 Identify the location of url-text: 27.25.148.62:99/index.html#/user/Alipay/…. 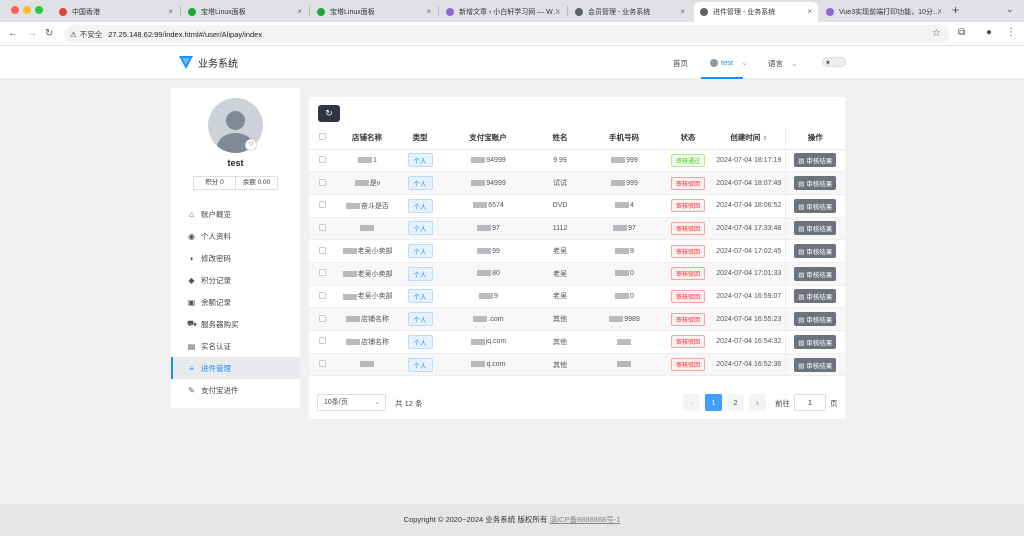
(185, 34).